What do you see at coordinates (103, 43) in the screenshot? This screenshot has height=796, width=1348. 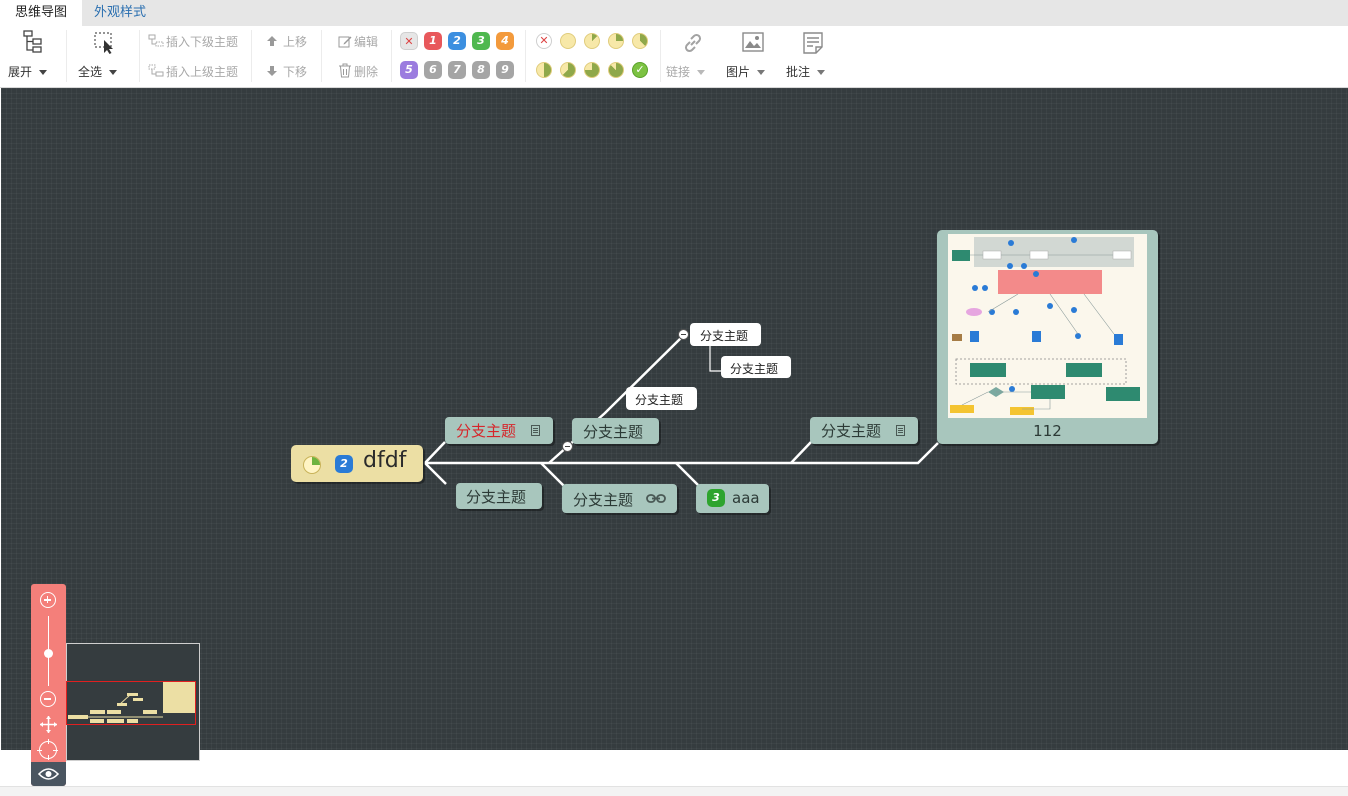 I see `select-icon` at bounding box center [103, 43].